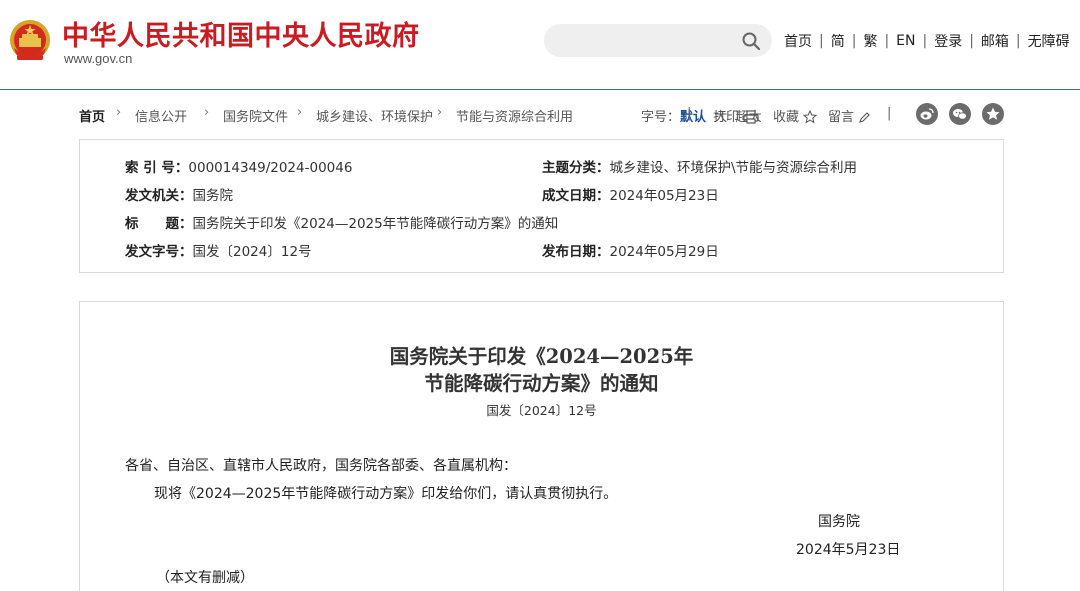  I want to click on site-title: 中华人民共和国中央人民政府, so click(241, 33).